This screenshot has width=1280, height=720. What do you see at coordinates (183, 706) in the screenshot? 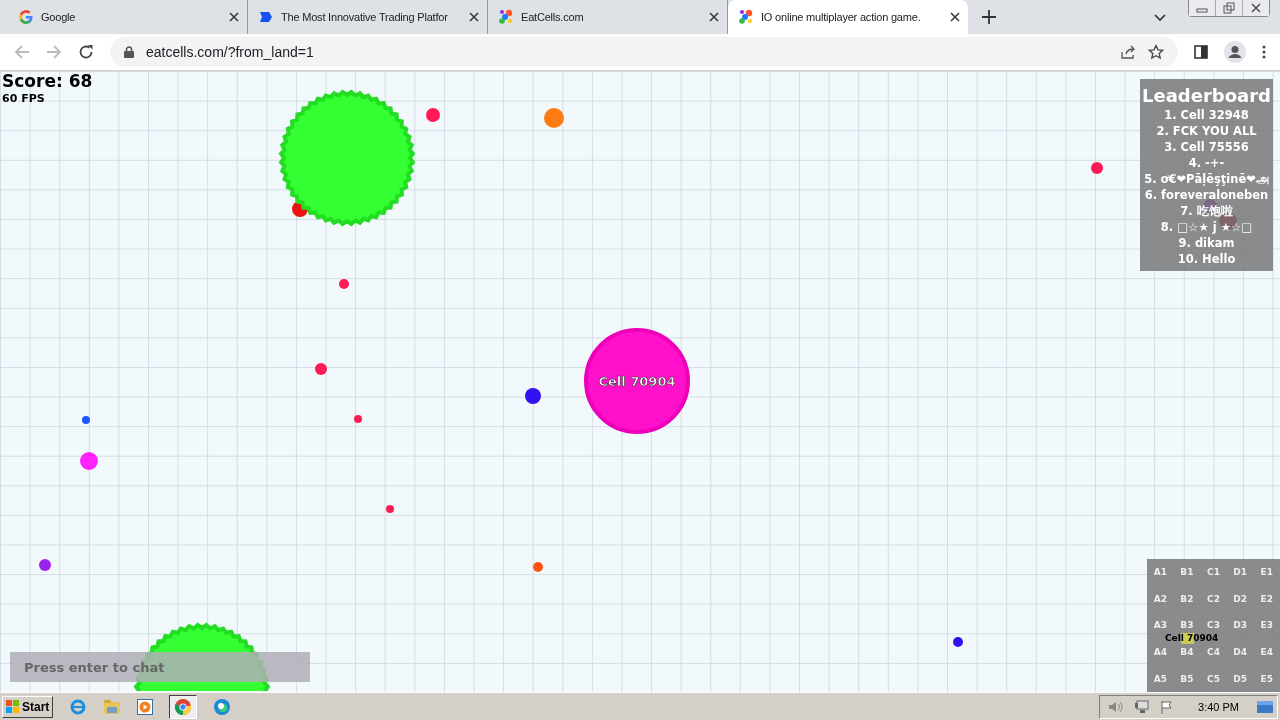
I see `chrome-taskbar-button` at bounding box center [183, 706].